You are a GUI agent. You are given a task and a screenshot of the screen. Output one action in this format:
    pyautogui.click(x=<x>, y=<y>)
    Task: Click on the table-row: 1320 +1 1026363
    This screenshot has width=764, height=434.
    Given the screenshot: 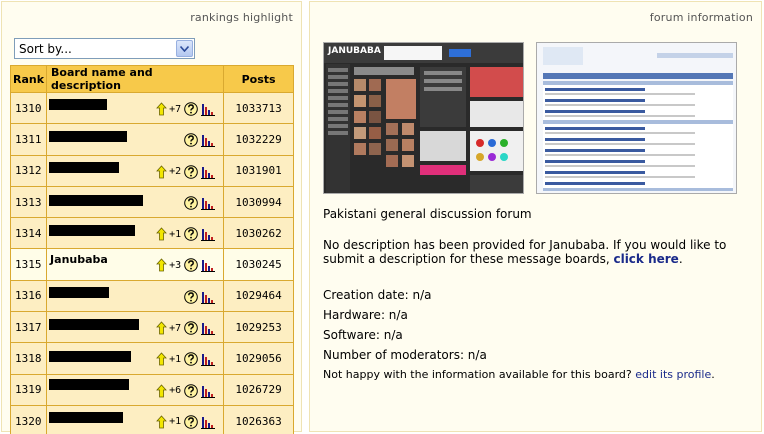 What is the action you would take?
    pyautogui.click(x=151, y=419)
    